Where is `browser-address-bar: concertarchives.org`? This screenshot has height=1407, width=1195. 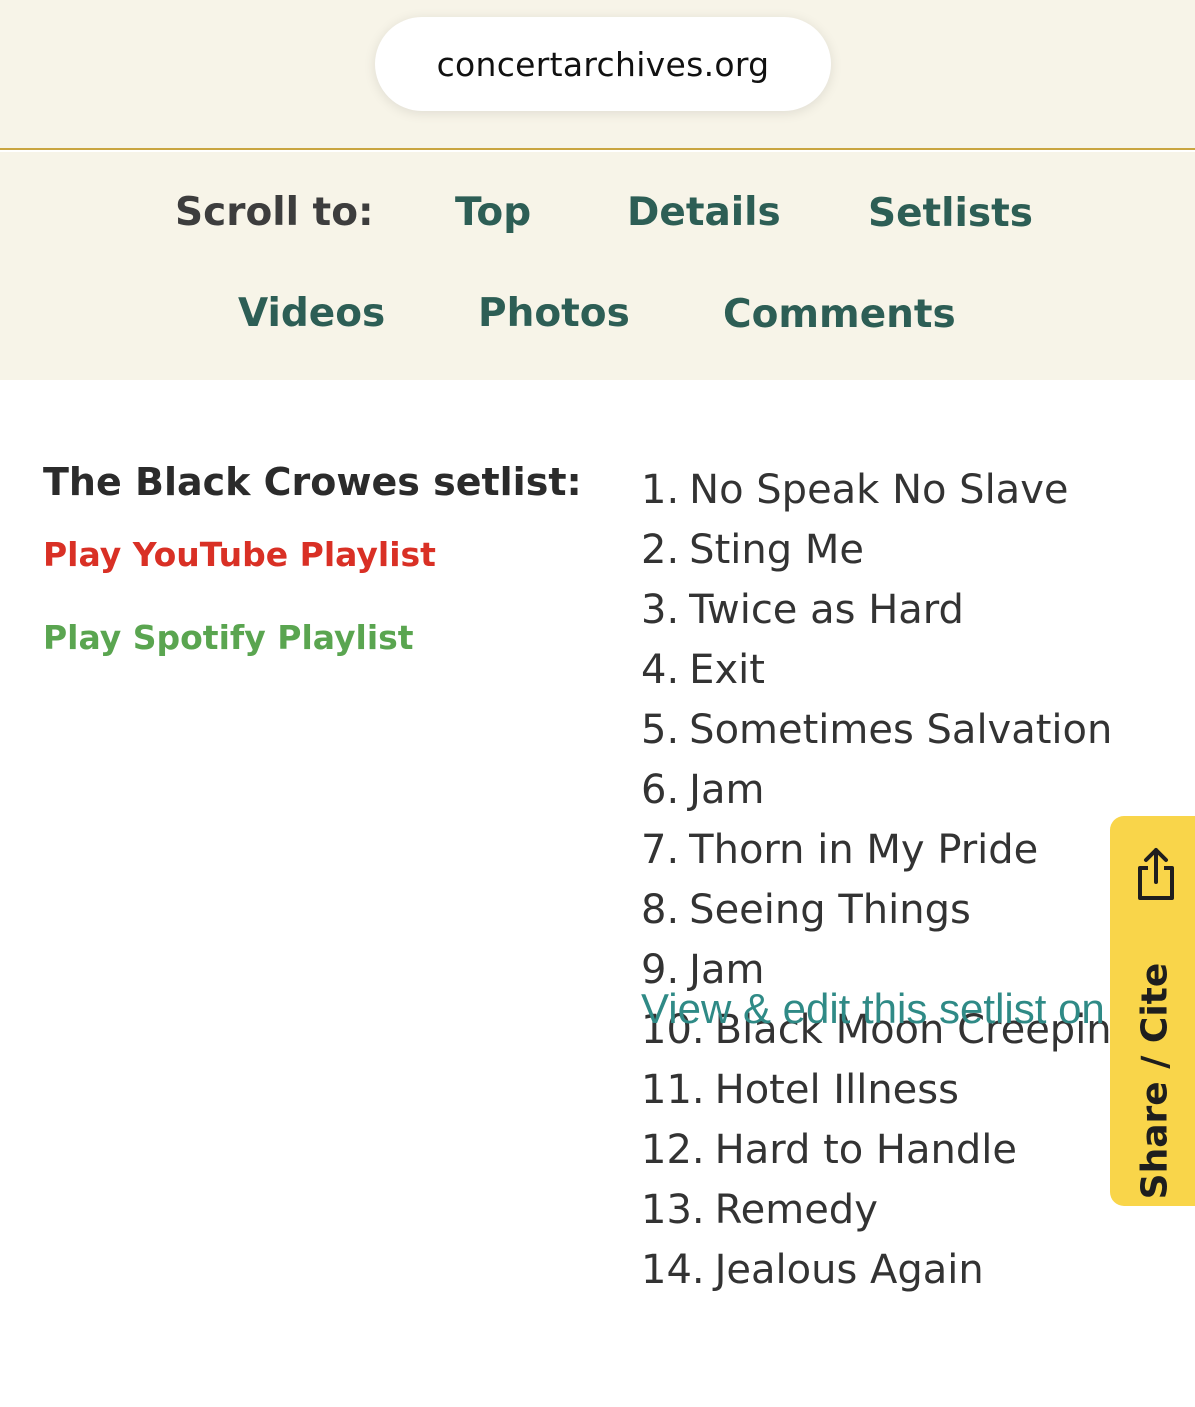
browser-address-bar: concertarchives.org is located at coordinates (597, 75).